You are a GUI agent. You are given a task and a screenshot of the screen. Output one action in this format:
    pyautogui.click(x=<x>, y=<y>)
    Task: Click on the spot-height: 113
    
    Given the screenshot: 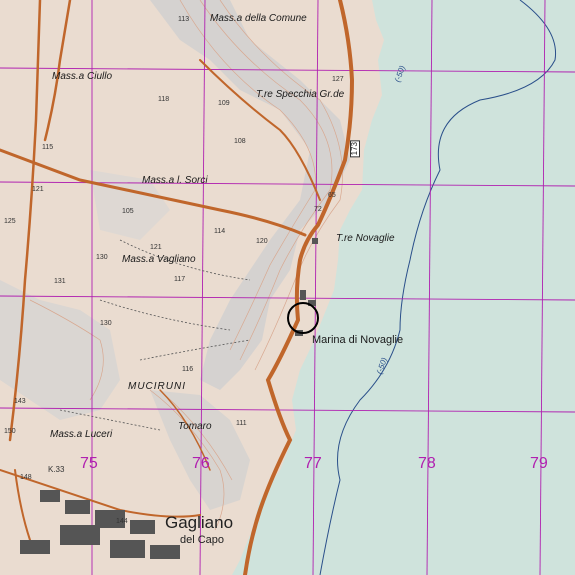 What is the action you would take?
    pyautogui.click(x=184, y=19)
    